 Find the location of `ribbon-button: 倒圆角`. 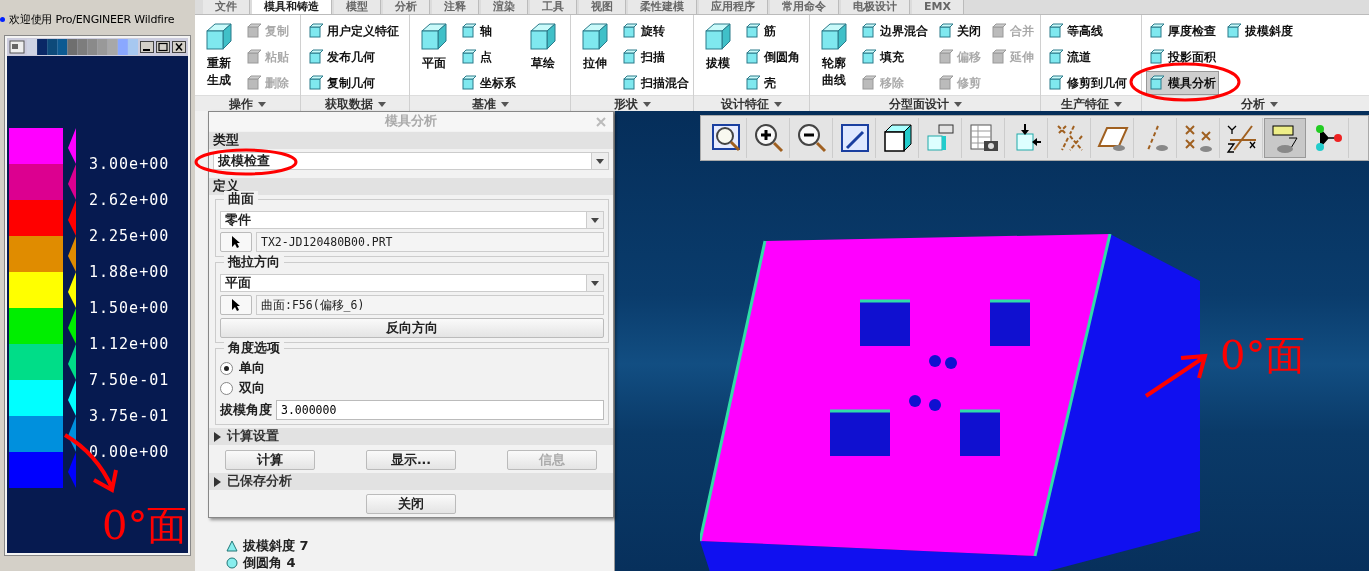

ribbon-button: 倒圆角 is located at coordinates (772, 57).